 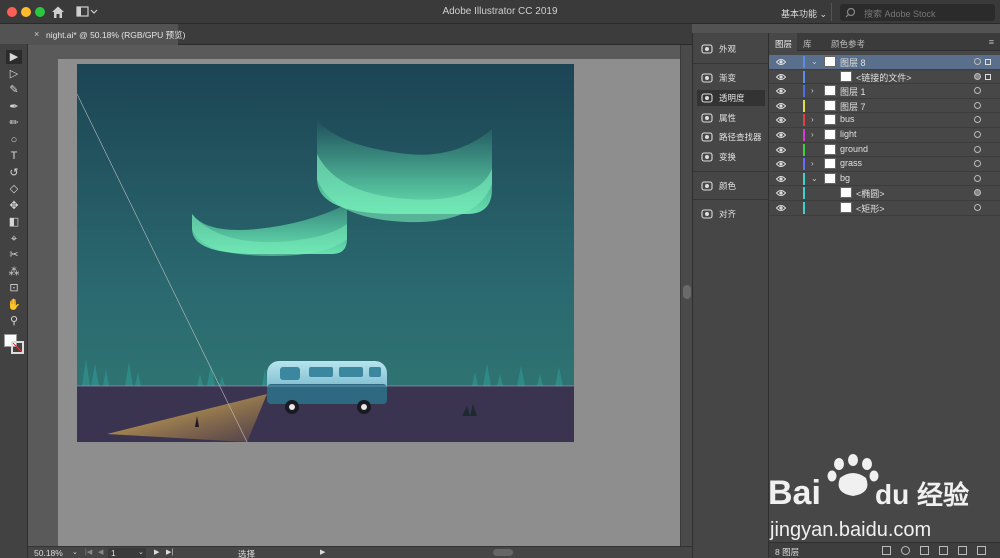 What do you see at coordinates (884, 179) in the screenshot?
I see `layer-row: ⌄ bg` at bounding box center [884, 179].